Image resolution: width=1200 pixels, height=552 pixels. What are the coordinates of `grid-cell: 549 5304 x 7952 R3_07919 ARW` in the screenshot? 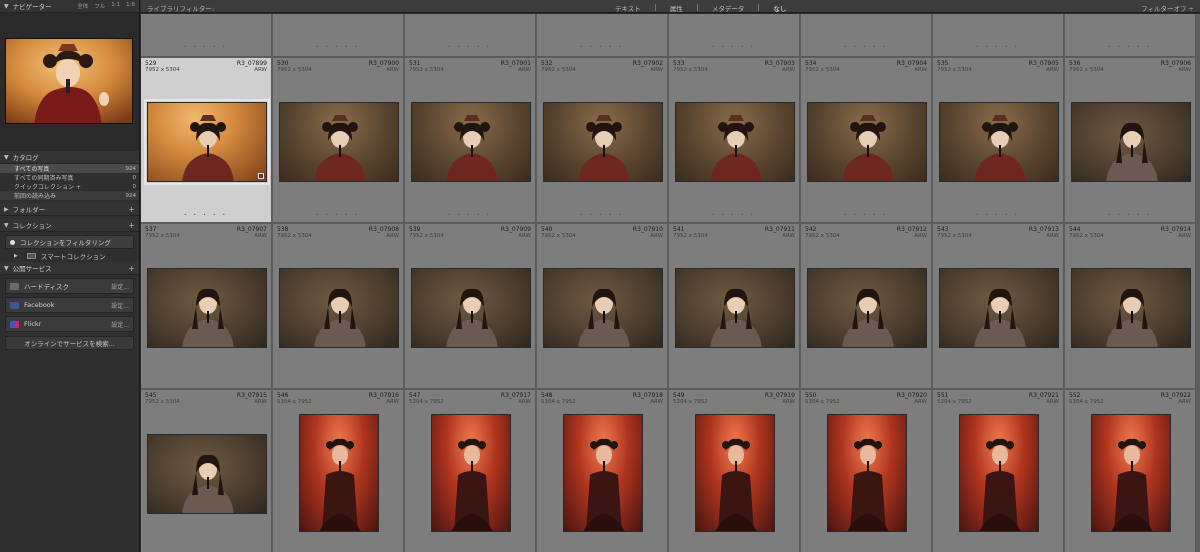 It's located at (734, 471).